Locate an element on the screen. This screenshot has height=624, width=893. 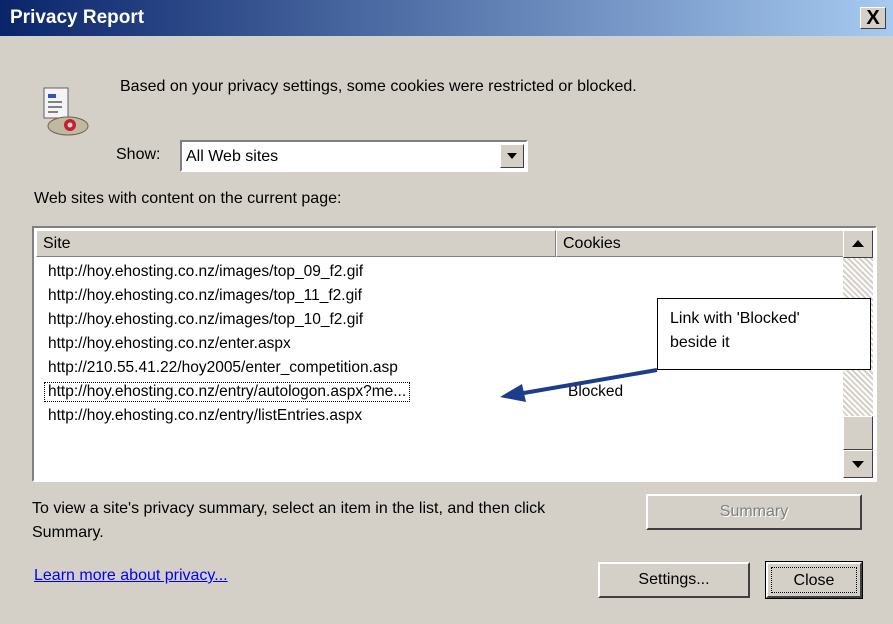
annotation-line-1: Link with 'Blocked' is located at coordinates (735, 318).